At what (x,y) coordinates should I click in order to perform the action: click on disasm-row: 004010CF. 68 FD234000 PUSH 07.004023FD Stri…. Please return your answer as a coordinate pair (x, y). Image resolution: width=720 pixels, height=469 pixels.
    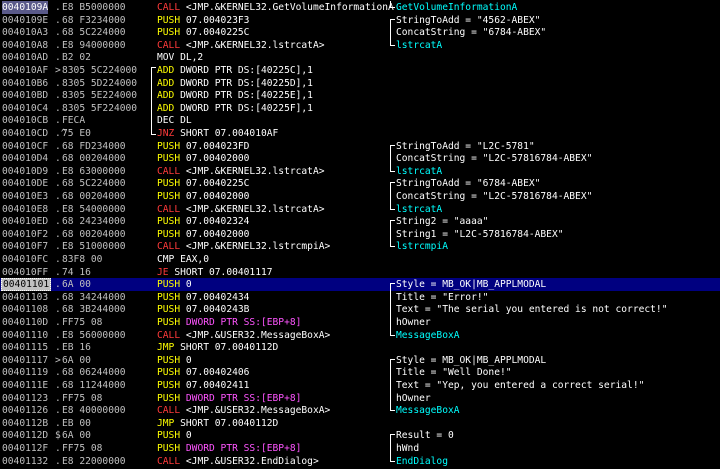
    Looking at the image, I should click on (360, 146).